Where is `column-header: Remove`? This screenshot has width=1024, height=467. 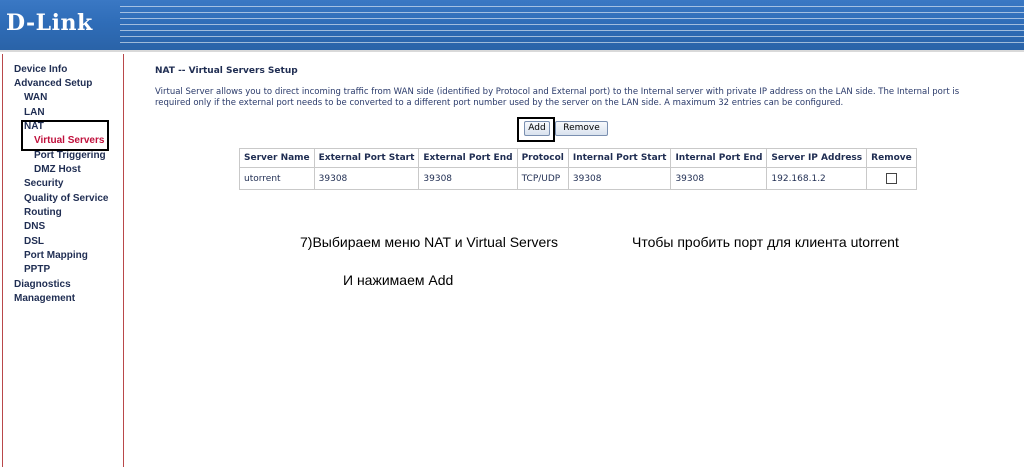 column-header: Remove is located at coordinates (891, 158).